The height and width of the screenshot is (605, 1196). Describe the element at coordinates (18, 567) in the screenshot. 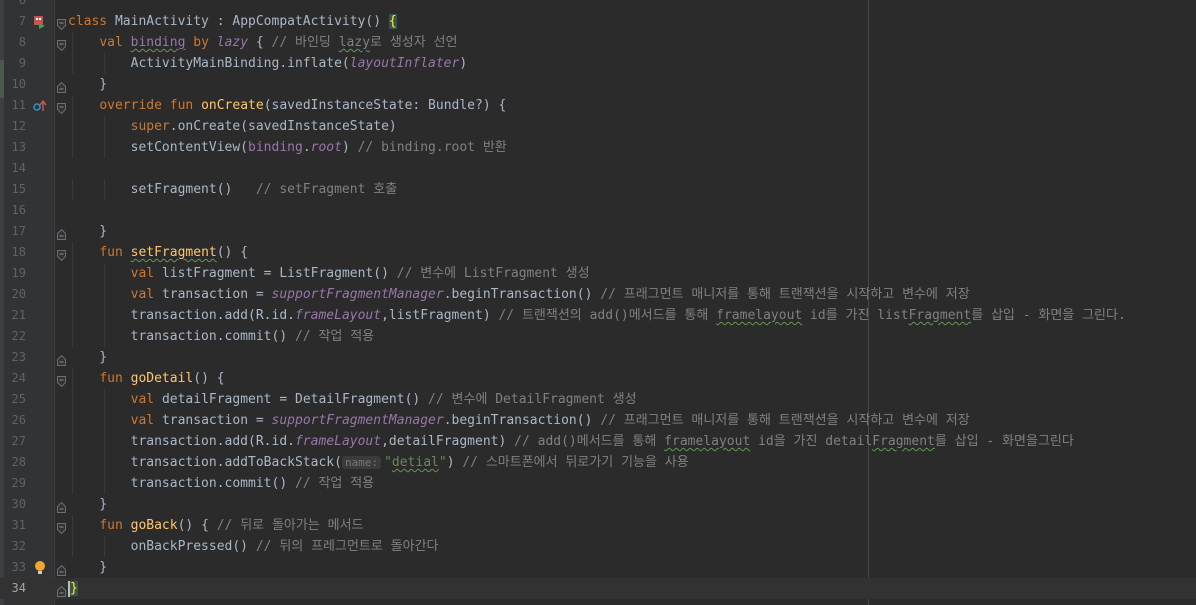

I see `line-number: 33` at that location.